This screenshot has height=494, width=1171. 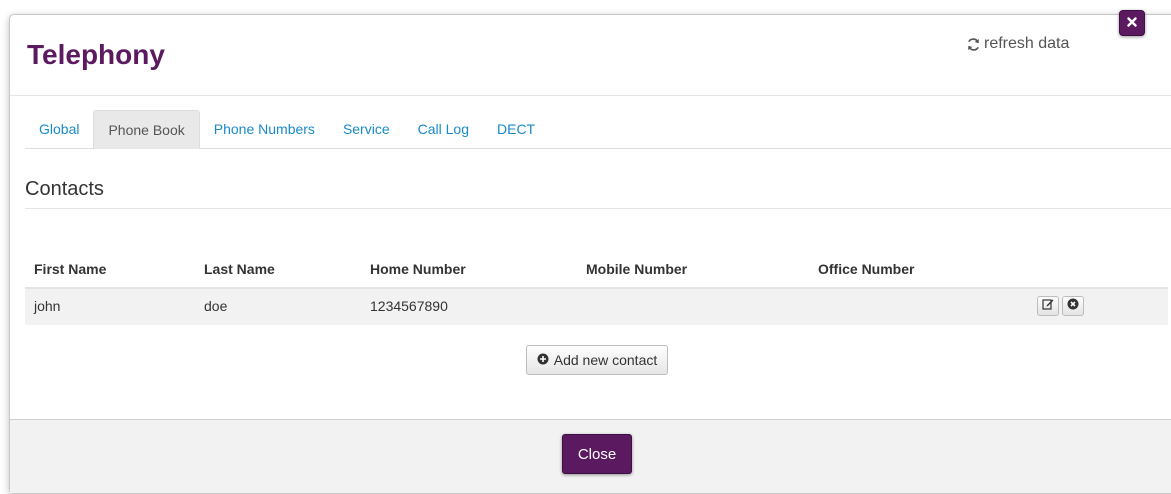 I want to click on cell-last-name: doe, so click(x=216, y=306).